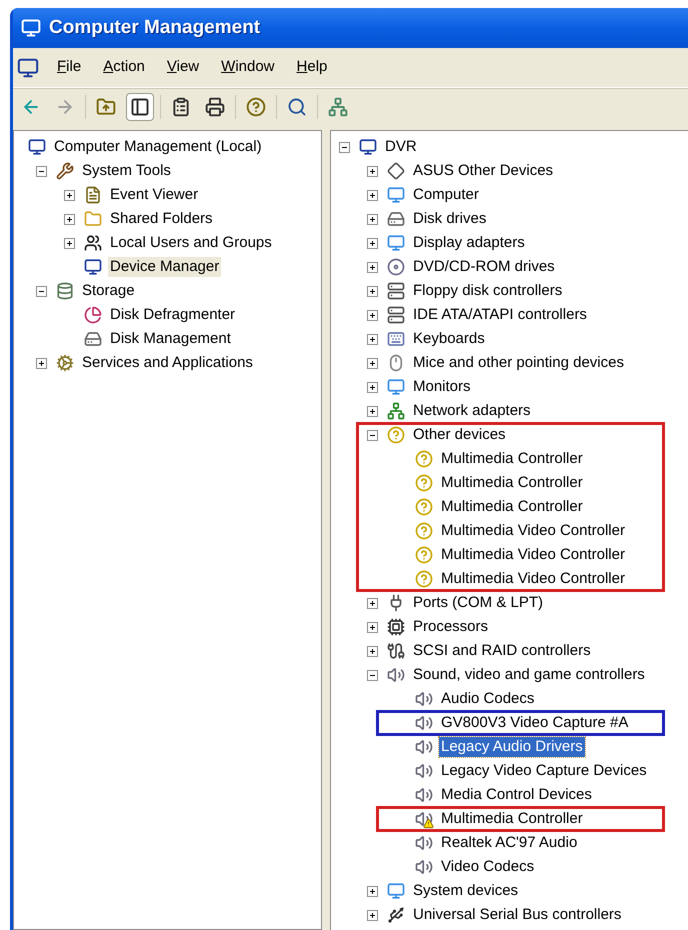  Describe the element at coordinates (173, 315) in the screenshot. I see `tree-item: Disk Defragmenter` at that location.